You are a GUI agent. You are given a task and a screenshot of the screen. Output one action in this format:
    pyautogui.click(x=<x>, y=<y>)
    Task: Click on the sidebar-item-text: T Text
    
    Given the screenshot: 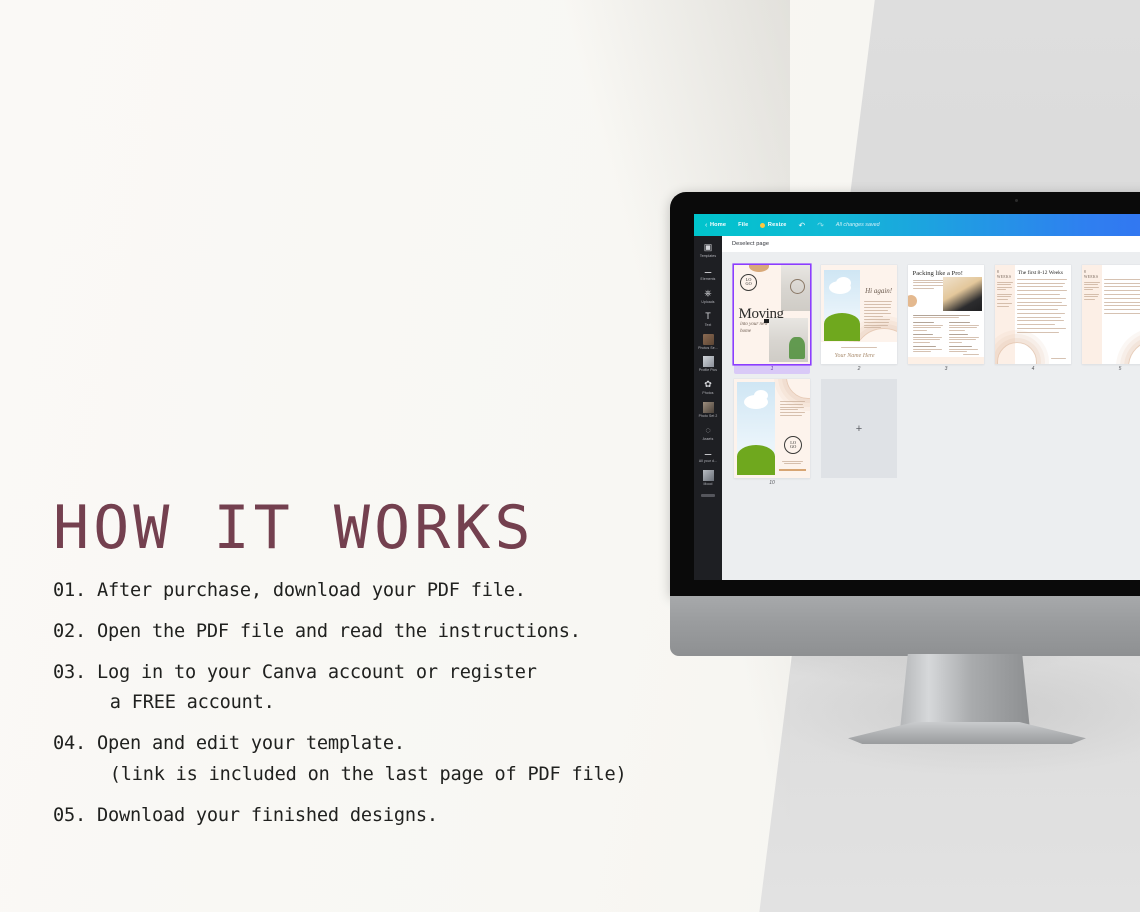 What is the action you would take?
    pyautogui.click(x=708, y=318)
    